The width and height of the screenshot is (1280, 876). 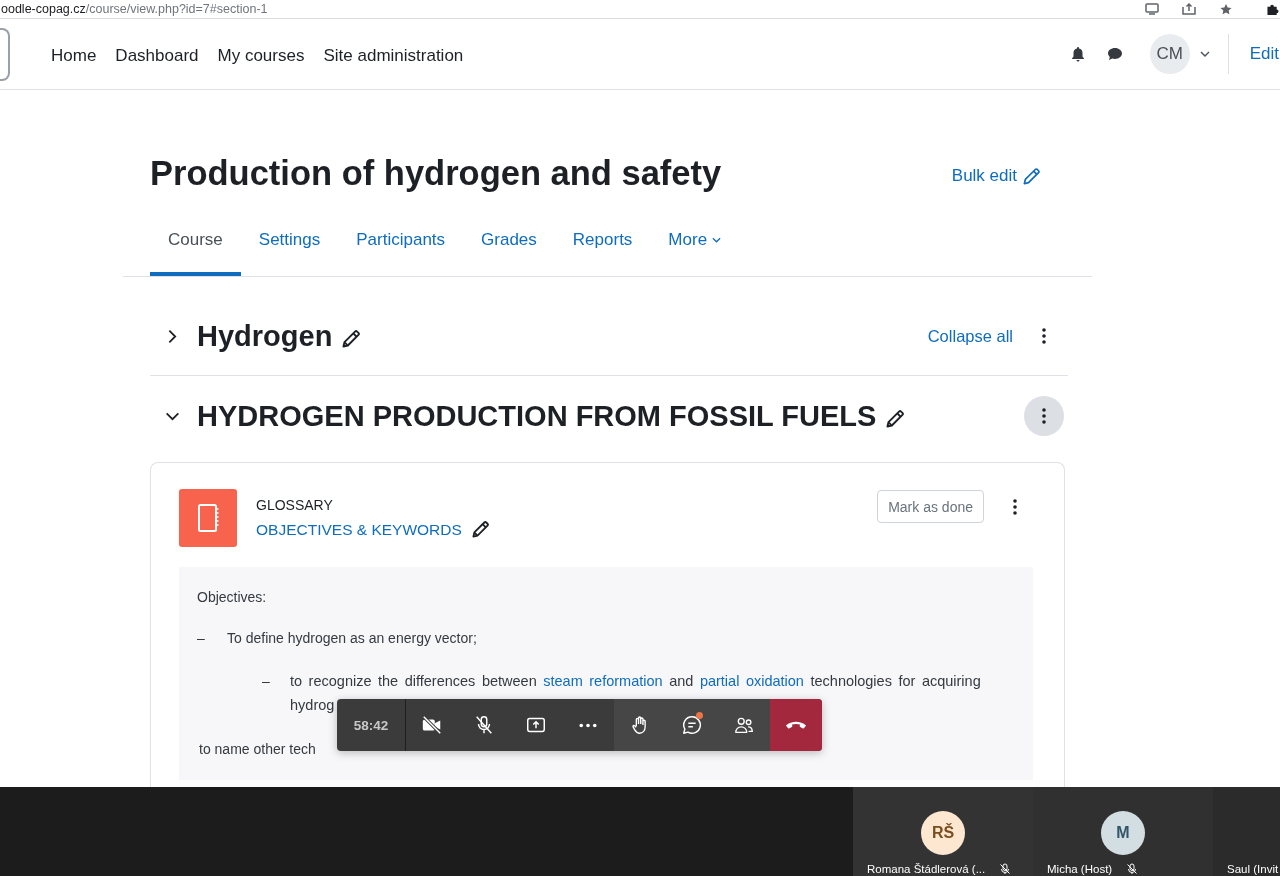 What do you see at coordinates (995, 176) in the screenshot?
I see `bulk-edit-link: Bulk edit` at bounding box center [995, 176].